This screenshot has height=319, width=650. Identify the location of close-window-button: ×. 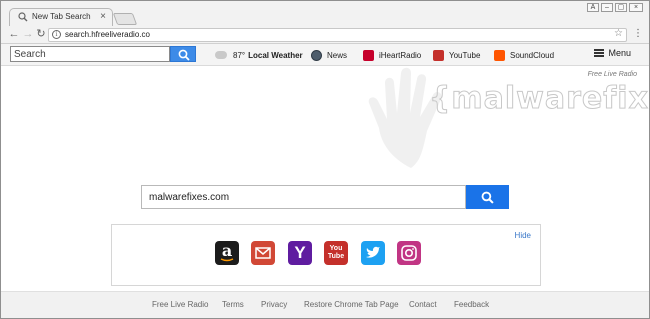
(636, 7).